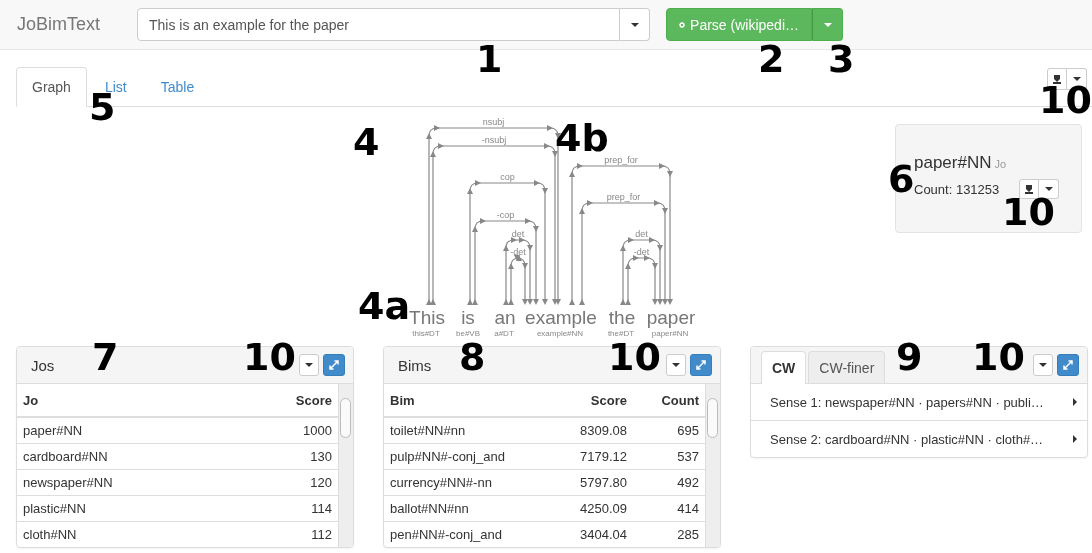 The height and width of the screenshot is (553, 1092). What do you see at coordinates (847, 367) in the screenshot?
I see `tab: CW-finer` at bounding box center [847, 367].